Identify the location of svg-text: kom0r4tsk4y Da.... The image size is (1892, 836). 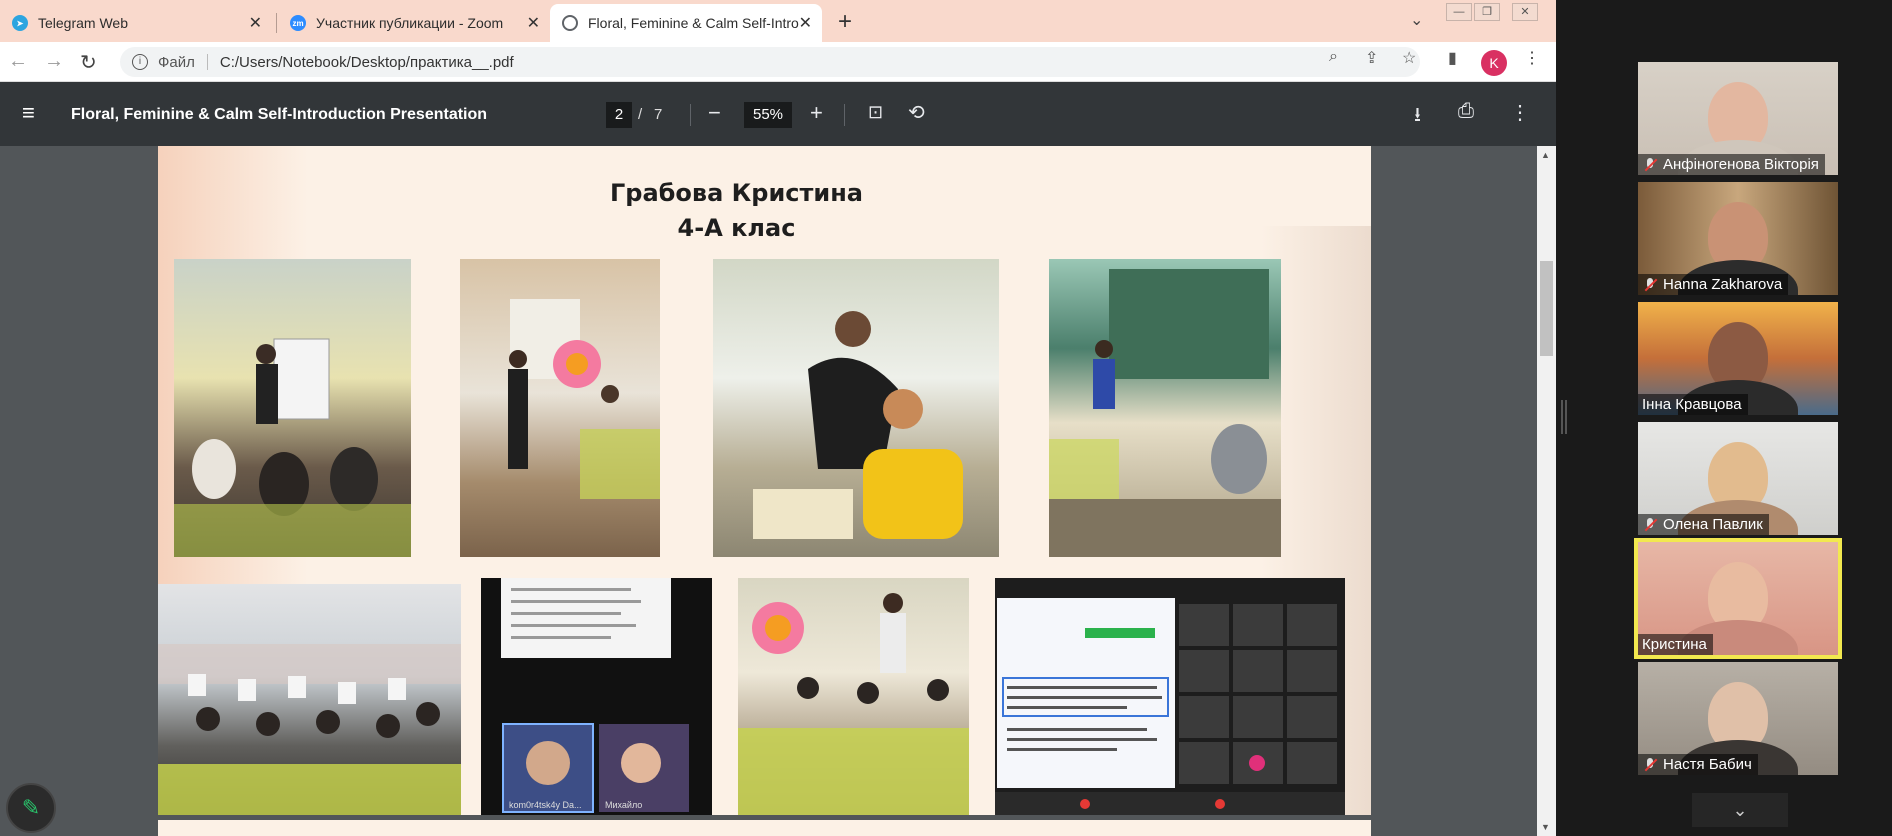
(545, 805).